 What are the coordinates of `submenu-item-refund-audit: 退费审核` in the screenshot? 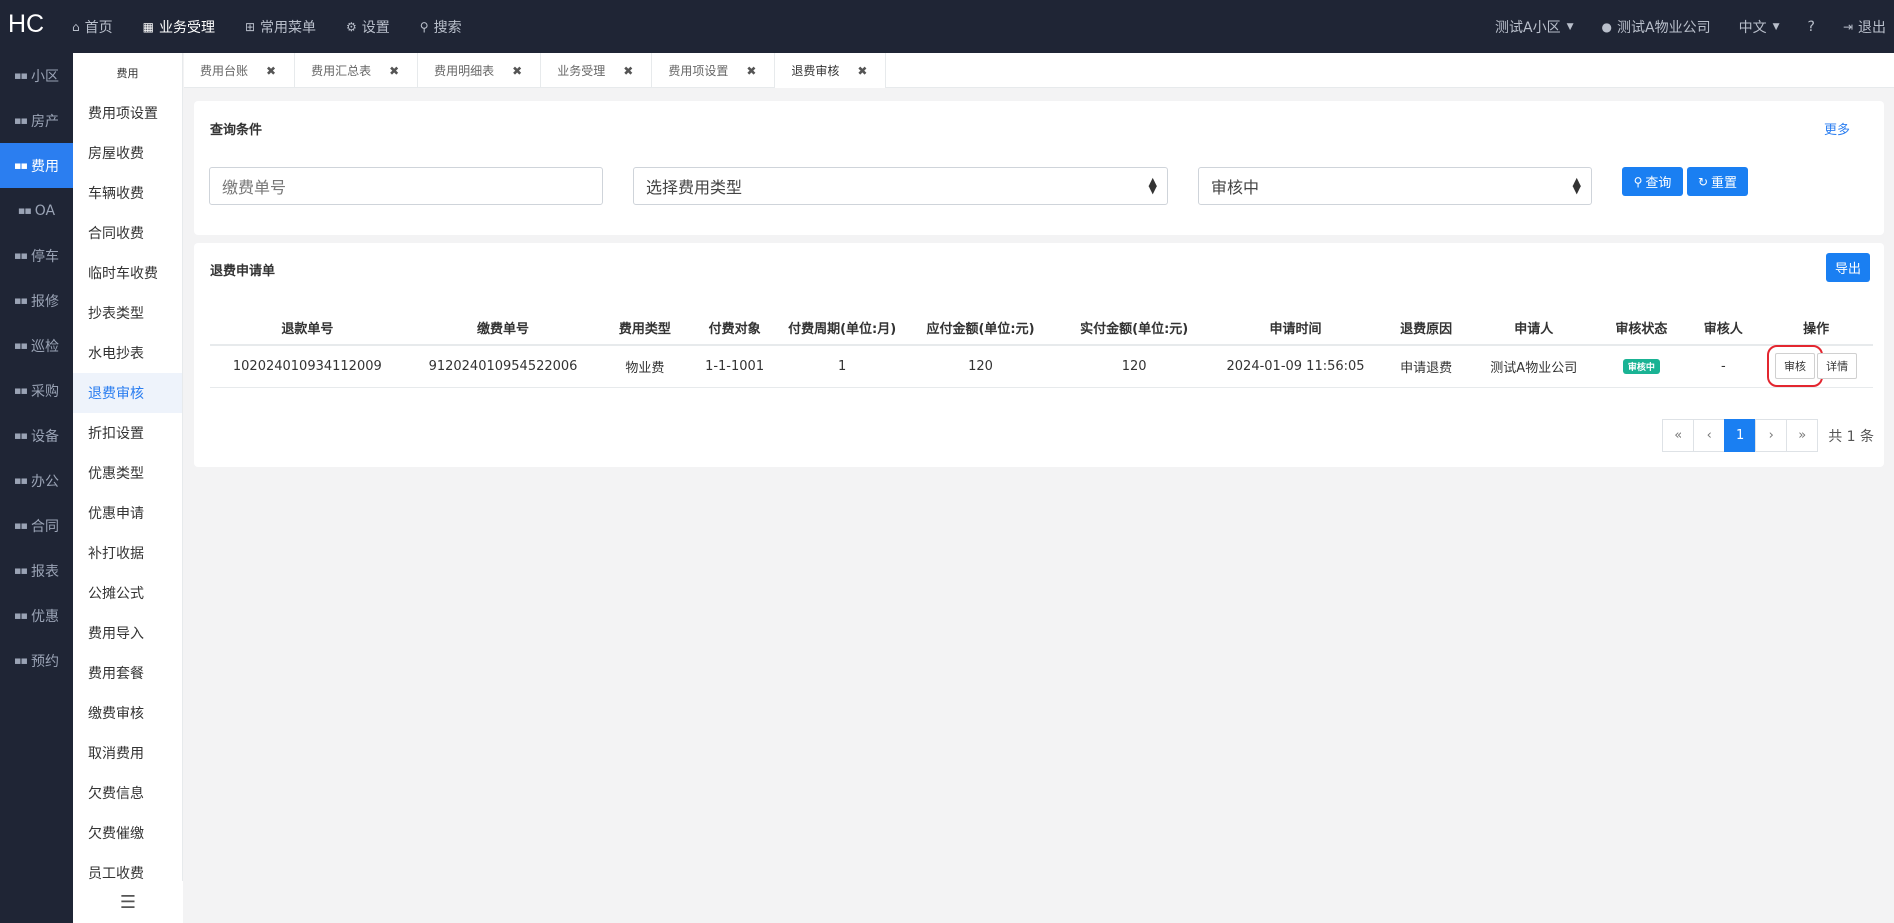 It's located at (127, 393).